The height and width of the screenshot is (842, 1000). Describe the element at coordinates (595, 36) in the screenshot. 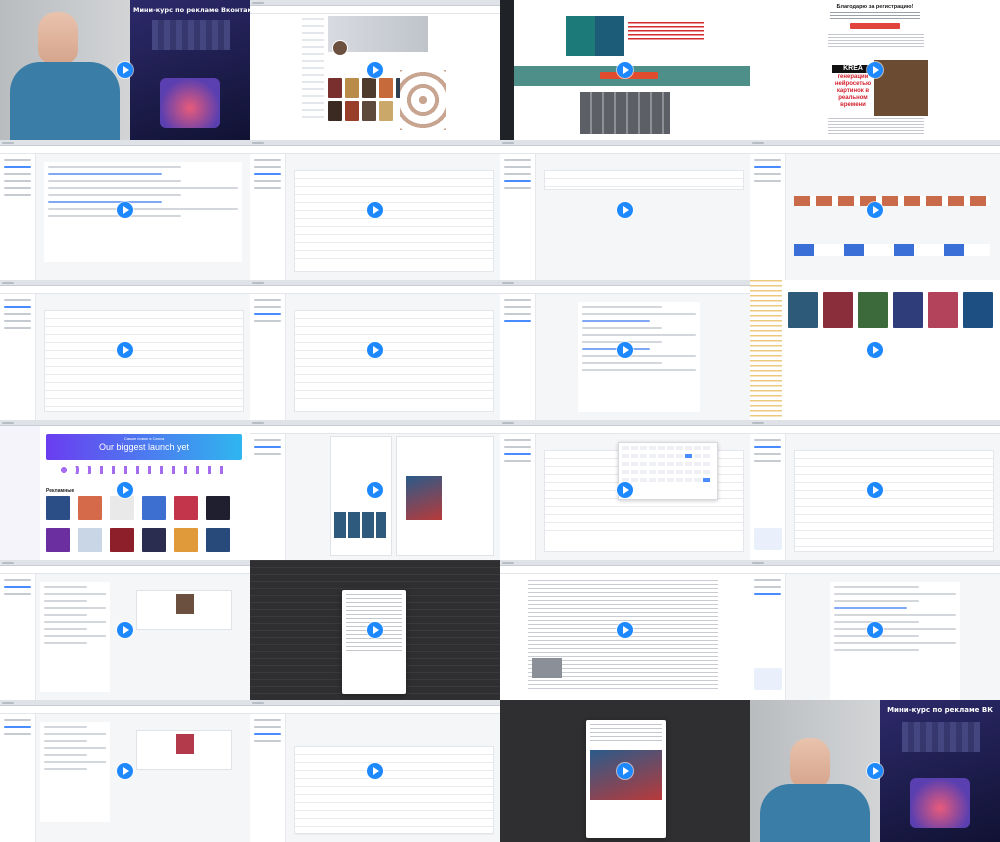

I see `book-covers` at that location.